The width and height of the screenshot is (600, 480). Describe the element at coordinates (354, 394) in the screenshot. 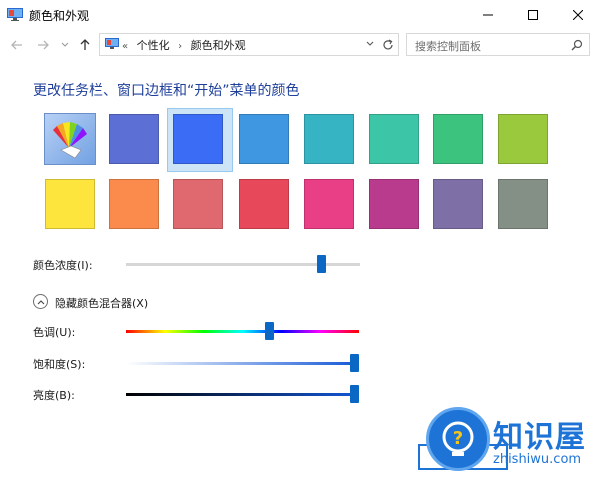

I see `brightness-slider-thumb` at that location.